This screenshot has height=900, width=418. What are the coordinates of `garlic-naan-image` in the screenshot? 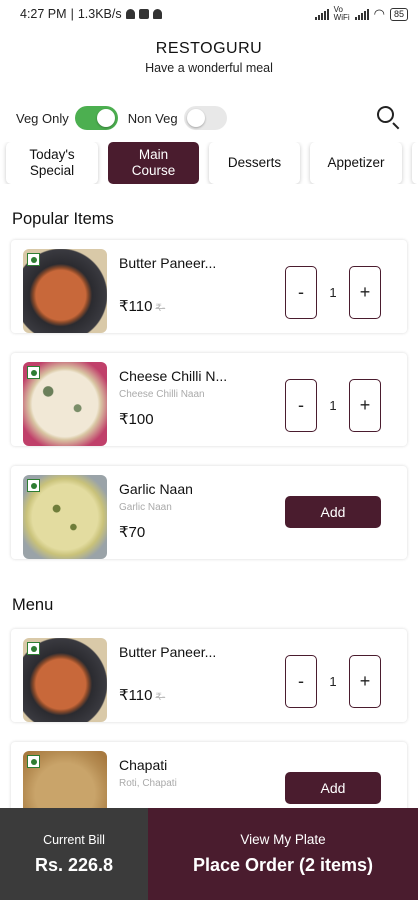 It's located at (65, 517).